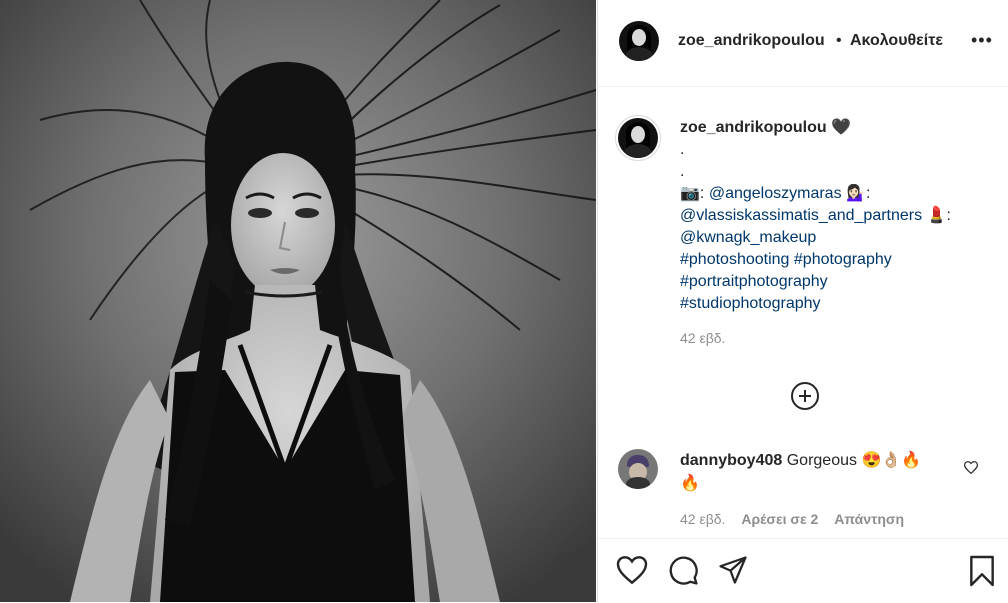  I want to click on heart-icon, so click(632, 570).